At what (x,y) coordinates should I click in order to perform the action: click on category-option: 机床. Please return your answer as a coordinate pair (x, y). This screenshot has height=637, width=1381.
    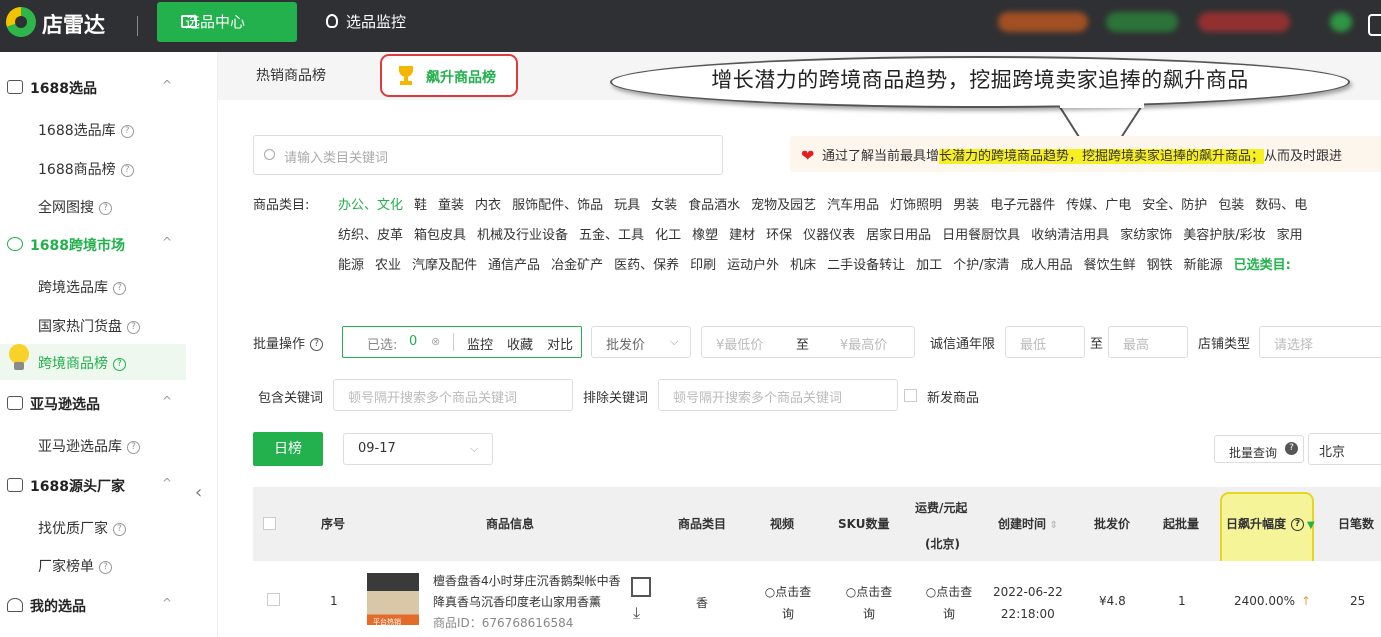
    Looking at the image, I should click on (803, 265).